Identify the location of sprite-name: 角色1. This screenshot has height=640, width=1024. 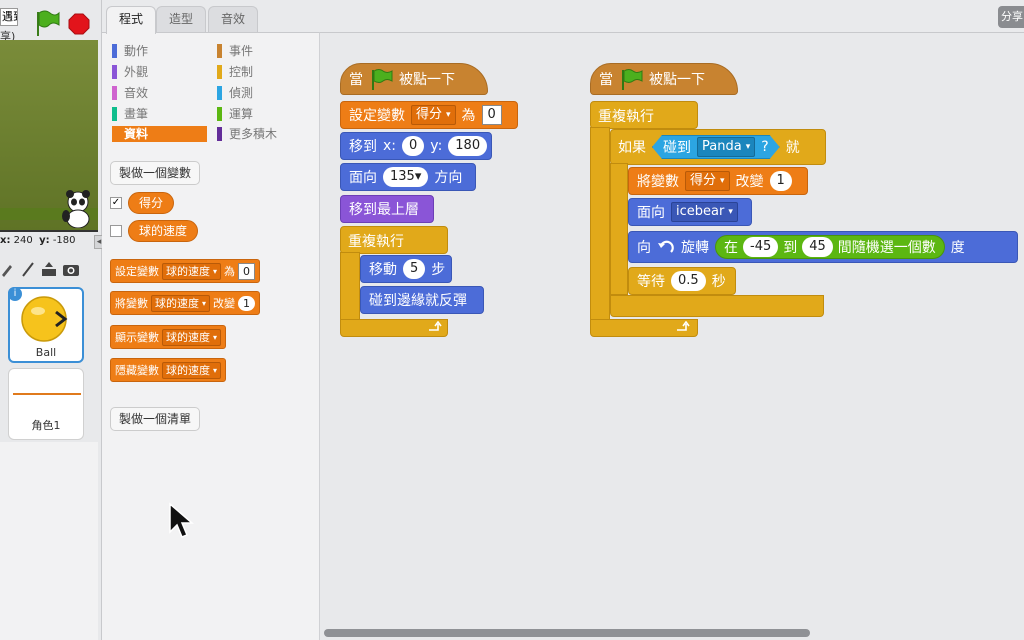
(46, 425).